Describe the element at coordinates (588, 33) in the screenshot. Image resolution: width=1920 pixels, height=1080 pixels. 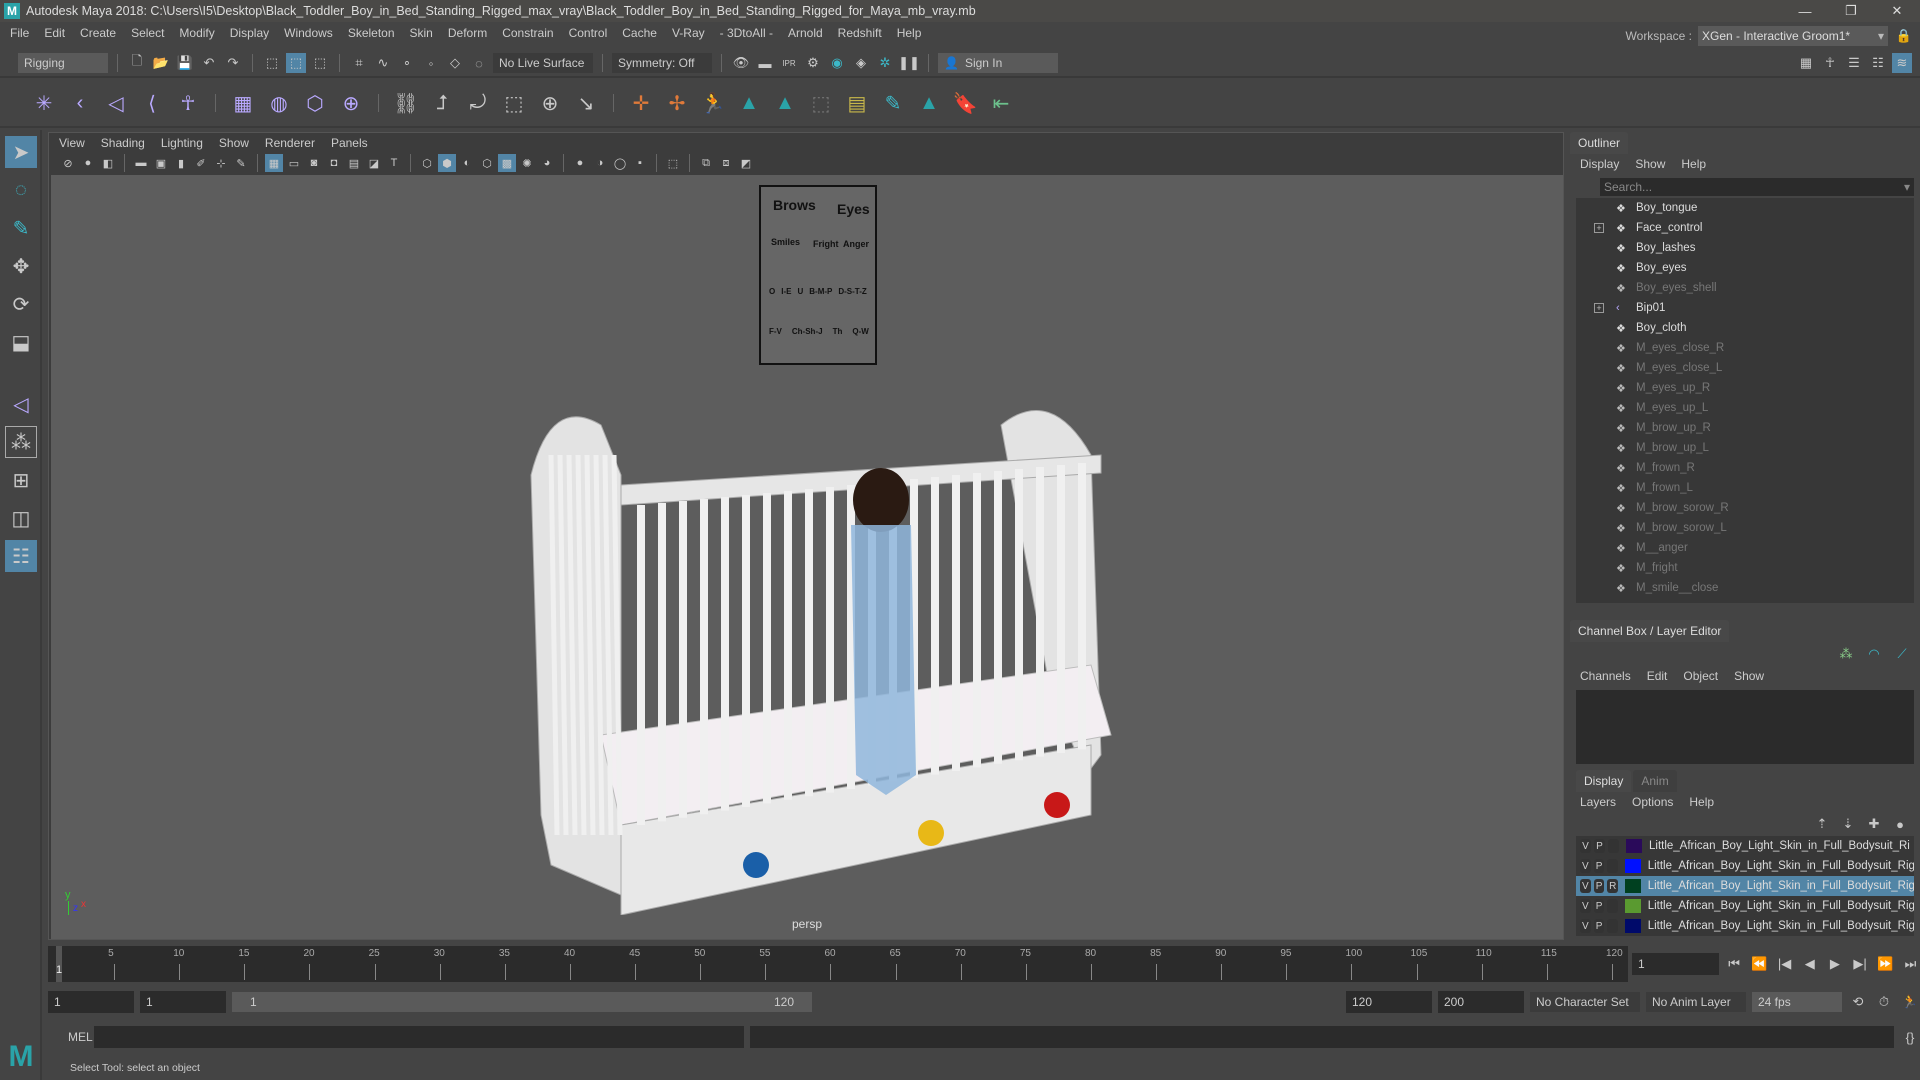
I see `menu-control: Control` at that location.